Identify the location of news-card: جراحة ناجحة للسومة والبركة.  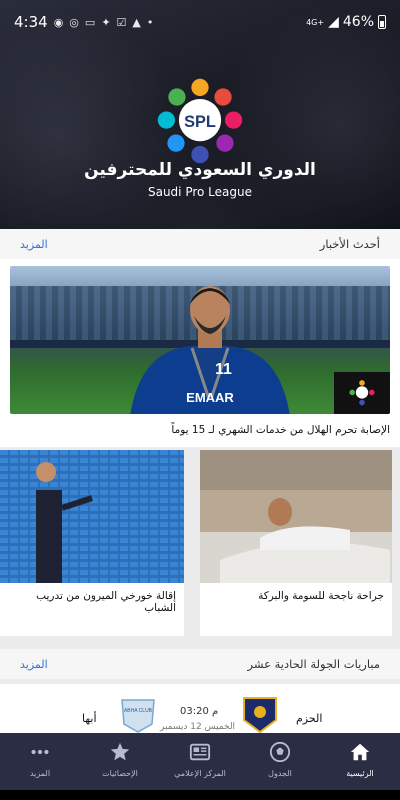
(296, 543).